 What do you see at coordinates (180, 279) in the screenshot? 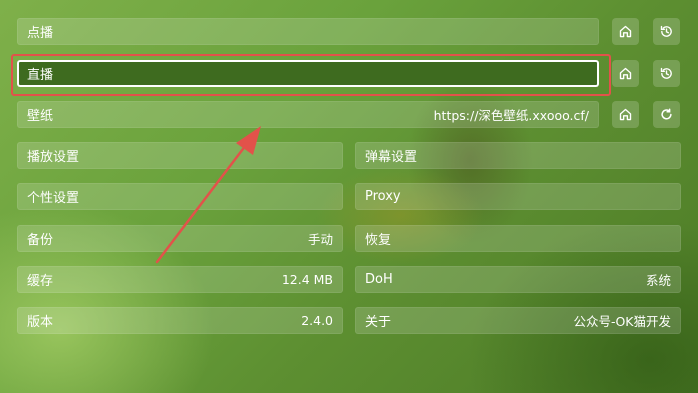
I see `cache-row: 缓存 12.4 MB` at bounding box center [180, 279].